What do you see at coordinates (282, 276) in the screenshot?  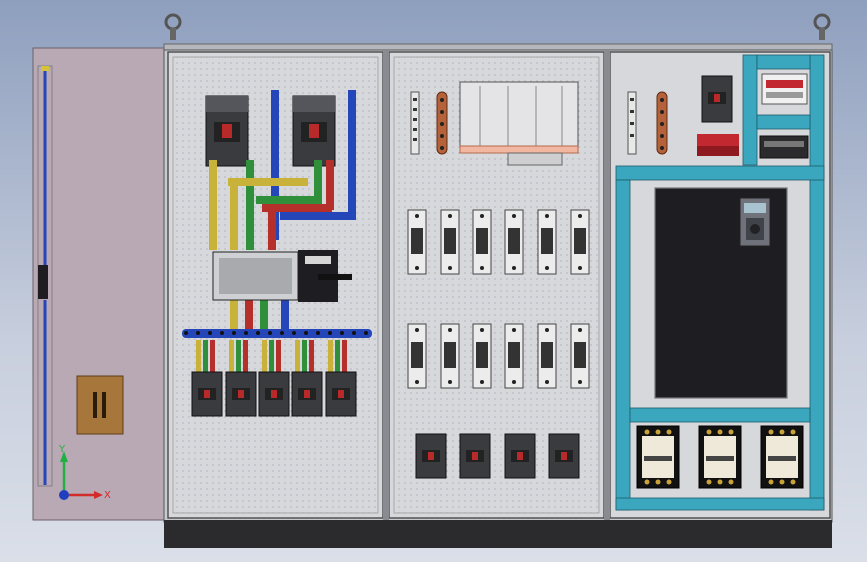 I see `isolator-switch` at bounding box center [282, 276].